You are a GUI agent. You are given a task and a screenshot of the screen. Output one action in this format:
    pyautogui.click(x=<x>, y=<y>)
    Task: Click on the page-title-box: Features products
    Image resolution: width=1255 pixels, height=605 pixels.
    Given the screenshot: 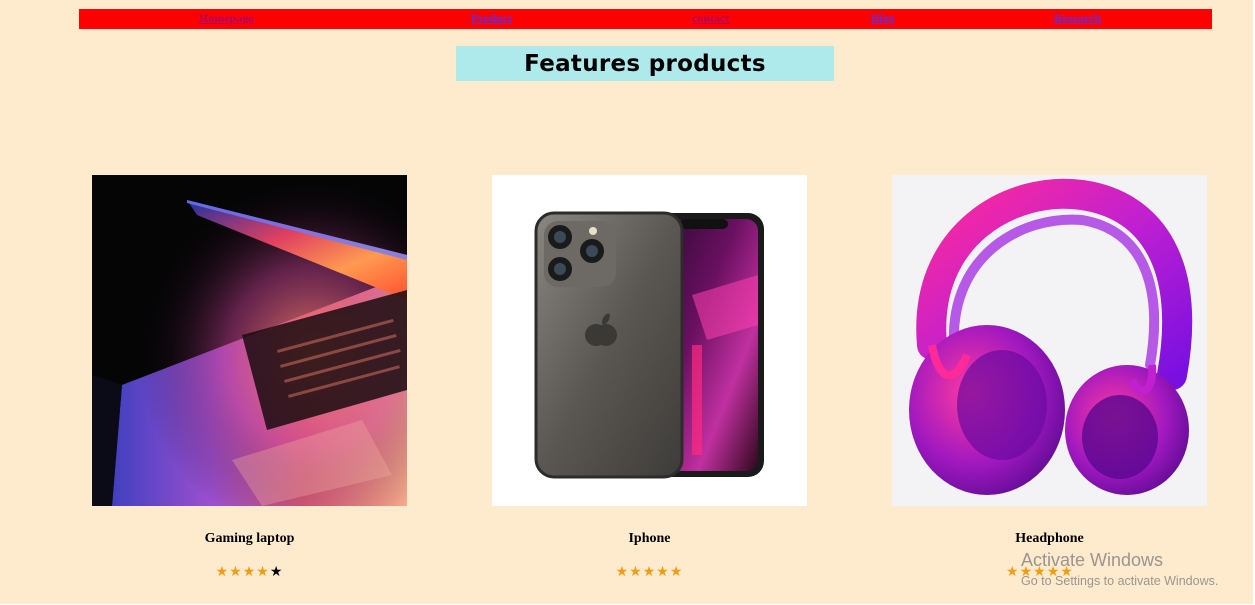 What is the action you would take?
    pyautogui.click(x=645, y=63)
    